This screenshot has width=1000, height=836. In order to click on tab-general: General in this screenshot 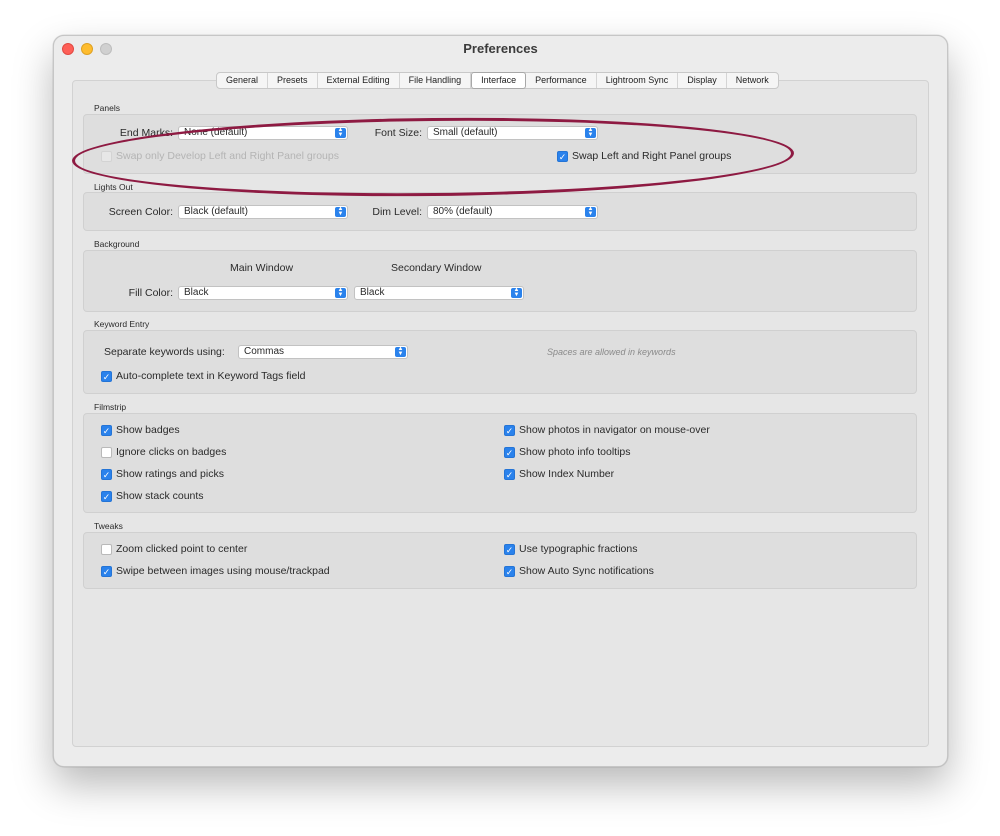, I will do `click(243, 80)`.